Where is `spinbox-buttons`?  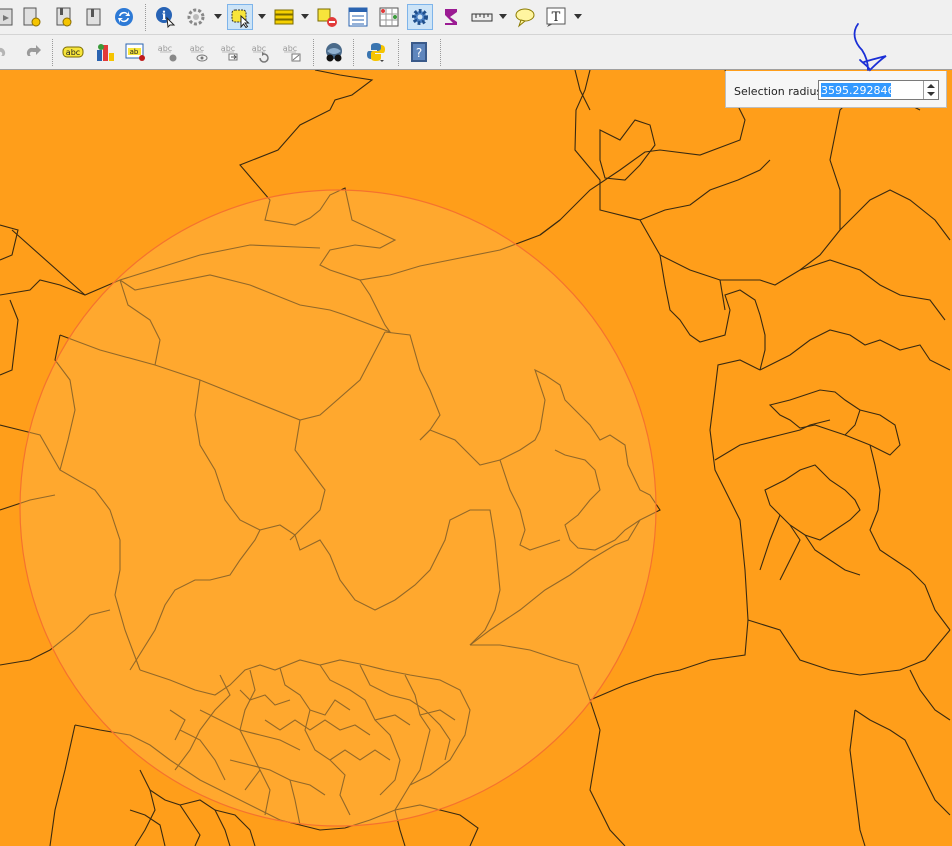
spinbox-buttons is located at coordinates (930, 90).